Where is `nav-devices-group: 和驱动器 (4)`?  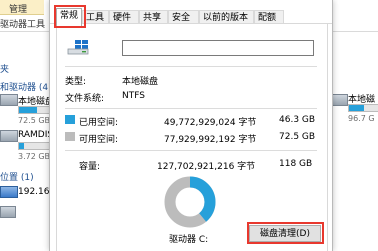 nav-devices-group: 和驱动器 (4) is located at coordinates (26, 86).